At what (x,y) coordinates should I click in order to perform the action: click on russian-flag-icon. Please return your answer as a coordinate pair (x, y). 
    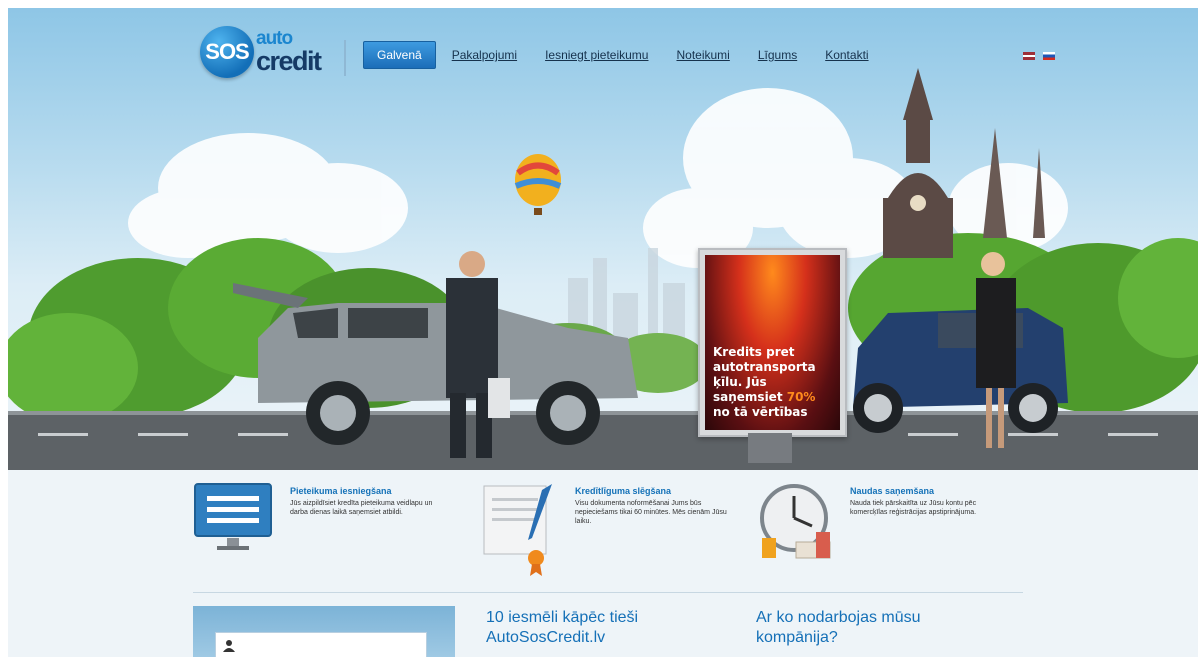
    Looking at the image, I should click on (1049, 56).